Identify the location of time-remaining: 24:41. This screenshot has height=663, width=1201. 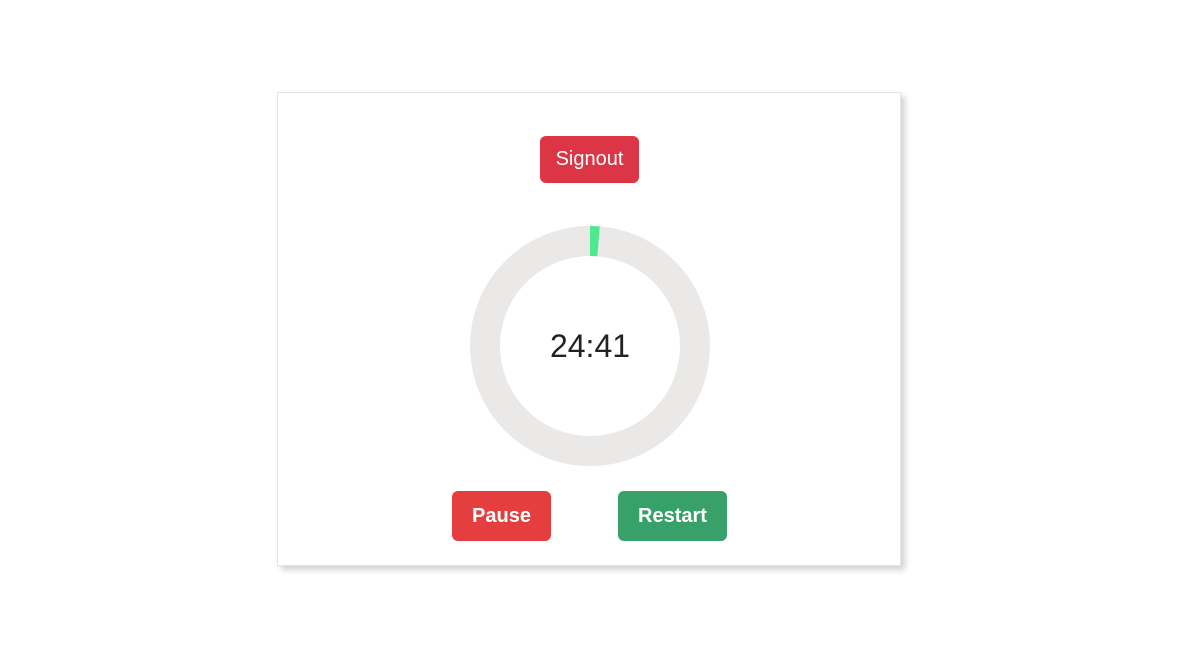
(590, 345).